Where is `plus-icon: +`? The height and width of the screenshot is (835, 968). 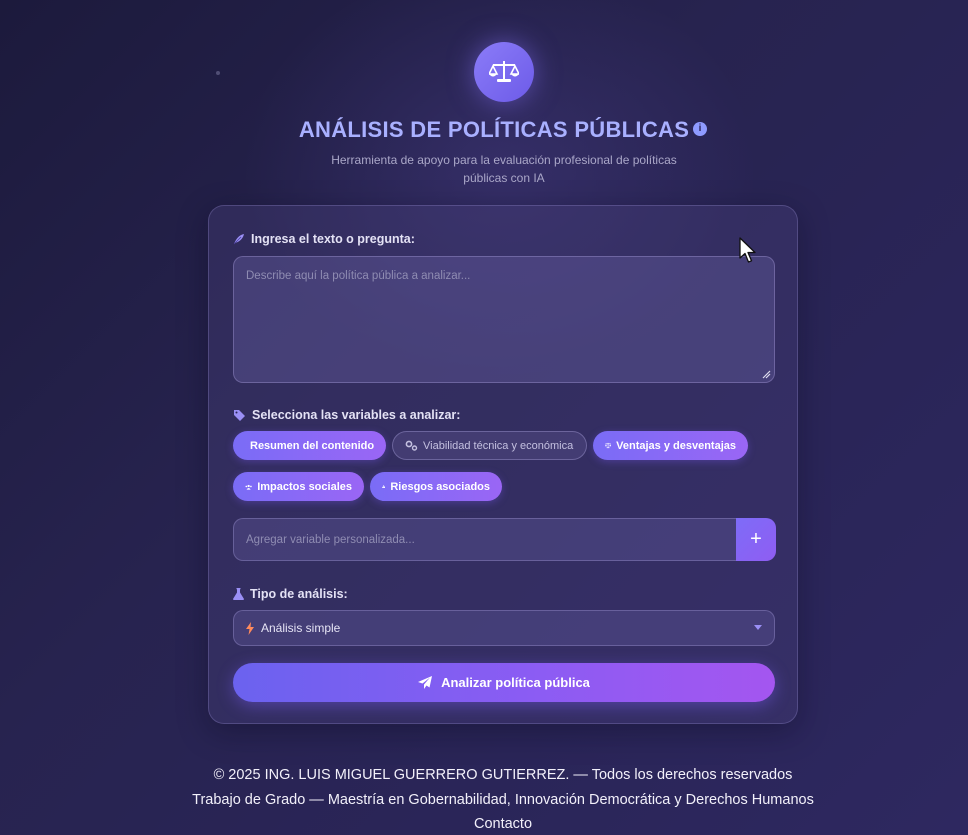 plus-icon: + is located at coordinates (756, 539).